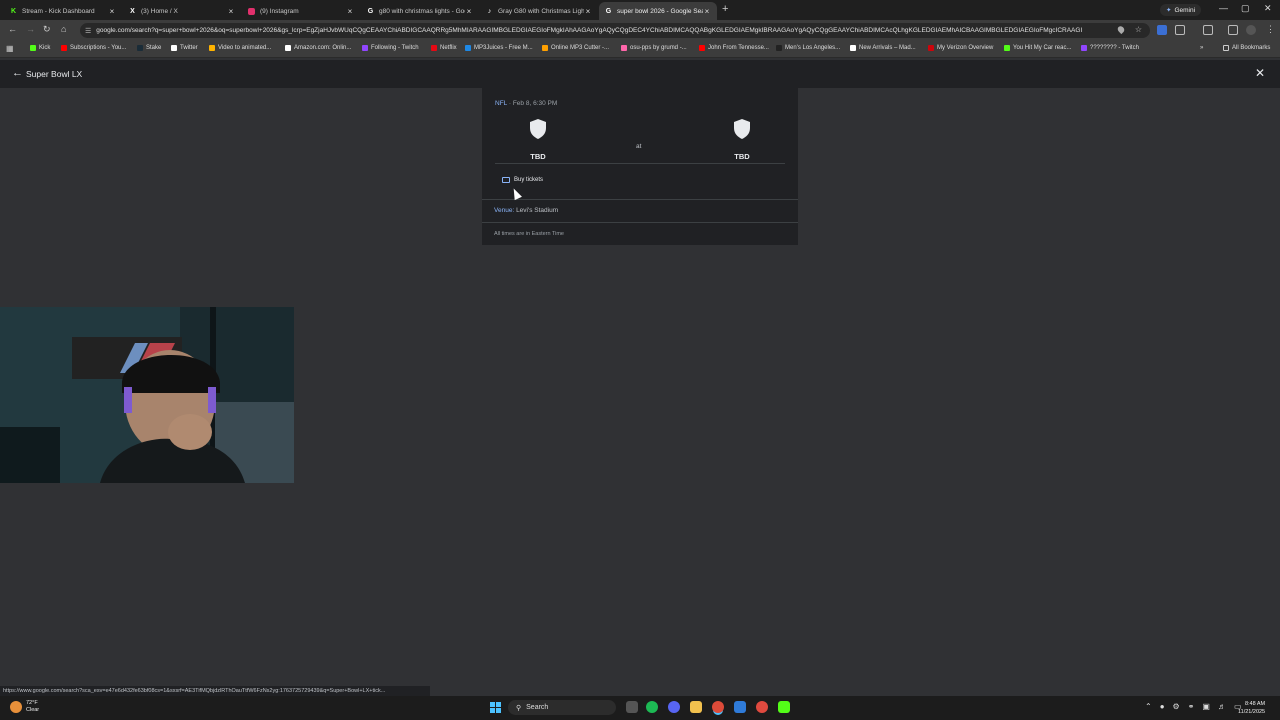 This screenshot has width=1280, height=720. Describe the element at coordinates (1176, 706) in the screenshot. I see `settings-icon: ⚙` at that location.